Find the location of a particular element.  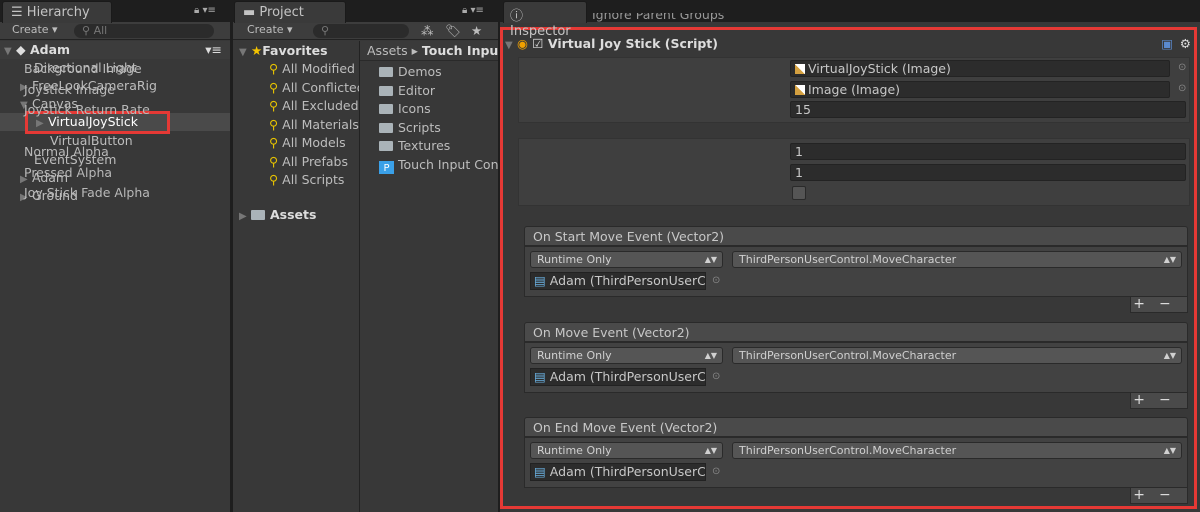

prefab-icon: P is located at coordinates (386, 167).